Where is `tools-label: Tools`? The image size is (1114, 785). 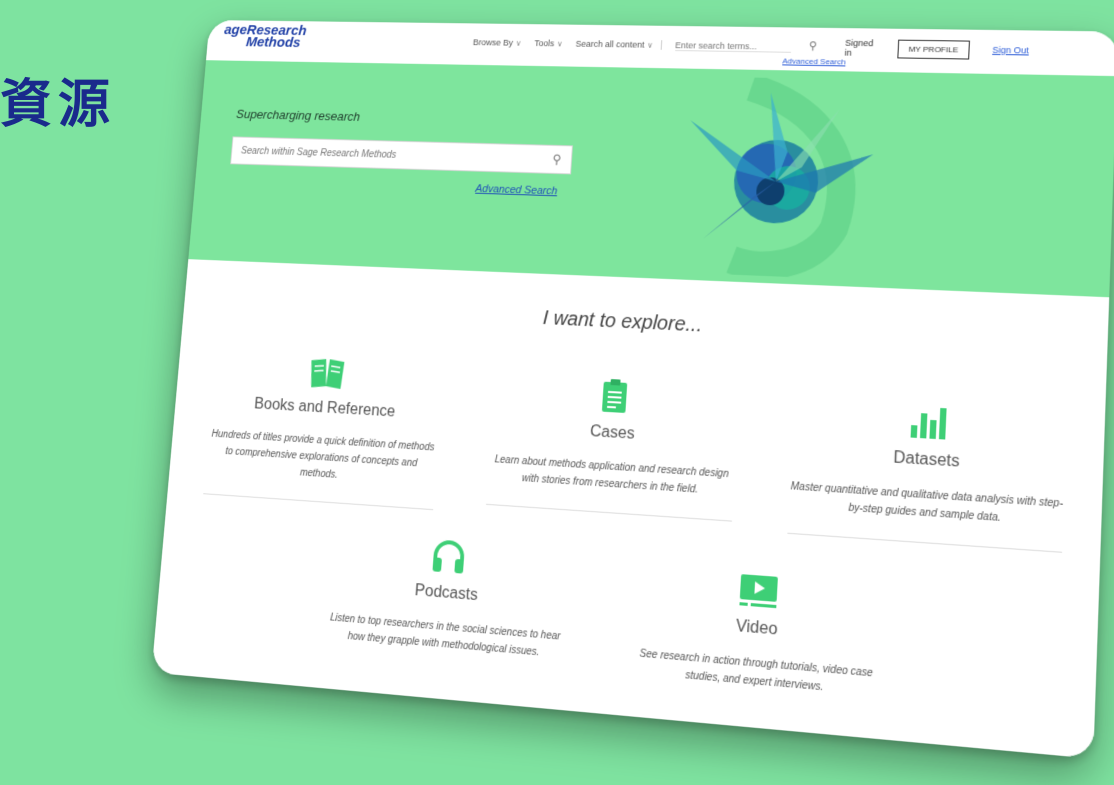
tools-label: Tools is located at coordinates (544, 43).